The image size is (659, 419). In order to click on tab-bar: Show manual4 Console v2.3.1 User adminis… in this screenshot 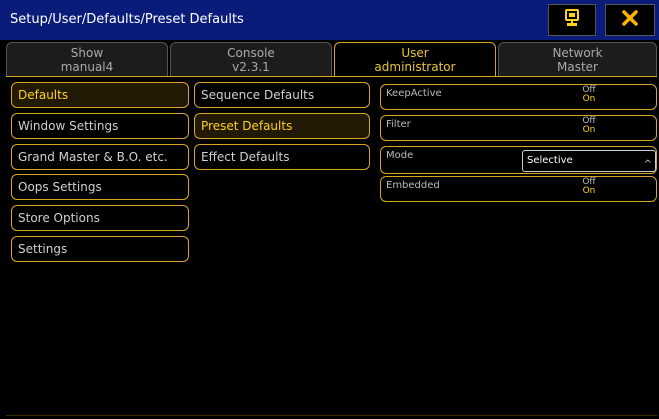, I will do `click(331, 59)`.